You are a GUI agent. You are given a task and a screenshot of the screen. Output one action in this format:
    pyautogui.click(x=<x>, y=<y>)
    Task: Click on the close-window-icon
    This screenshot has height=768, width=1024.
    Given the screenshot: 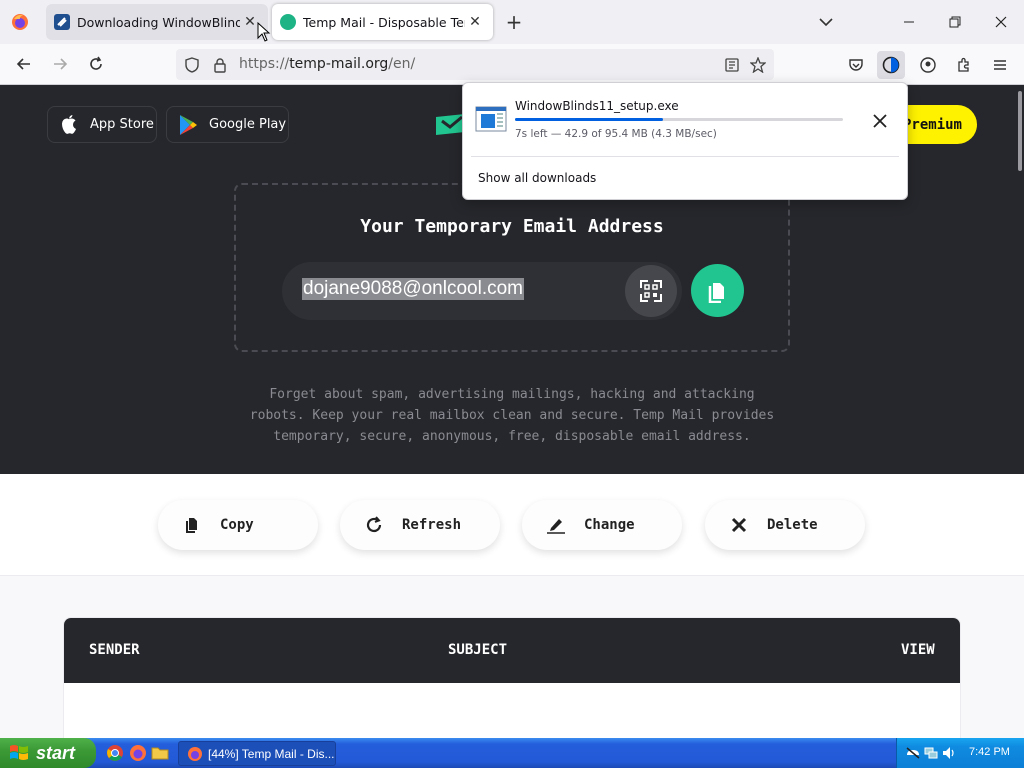 What is the action you would take?
    pyautogui.click(x=1001, y=22)
    